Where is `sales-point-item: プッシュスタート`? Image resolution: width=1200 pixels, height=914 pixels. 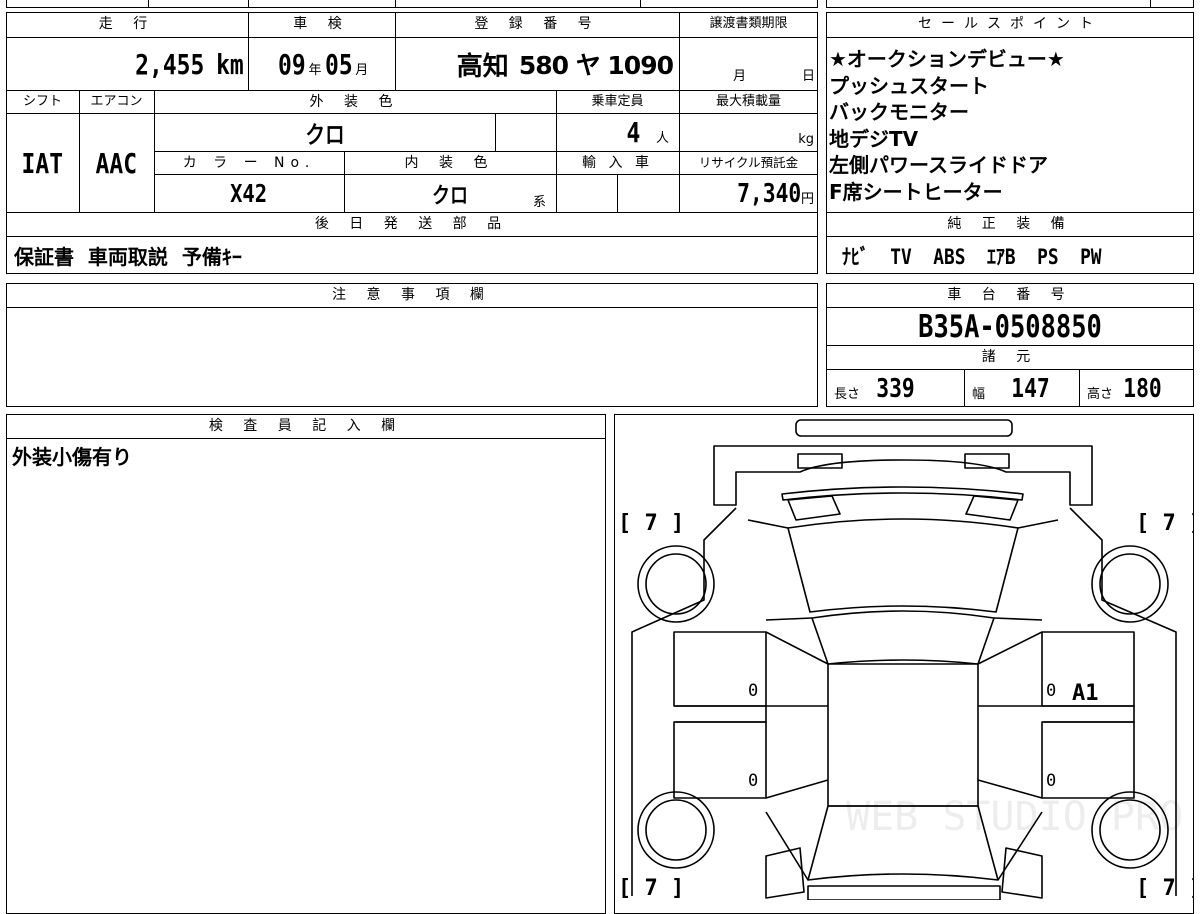
sales-point-item: プッシュスタート is located at coordinates (909, 85).